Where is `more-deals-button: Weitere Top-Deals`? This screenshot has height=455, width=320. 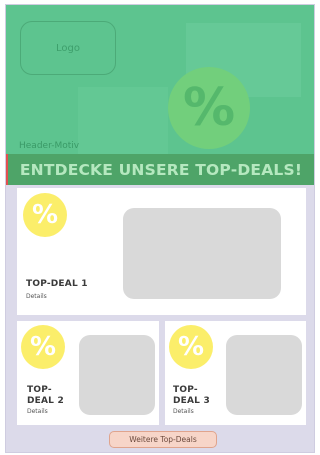 more-deals-button: Weitere Top-Deals is located at coordinates (163, 439).